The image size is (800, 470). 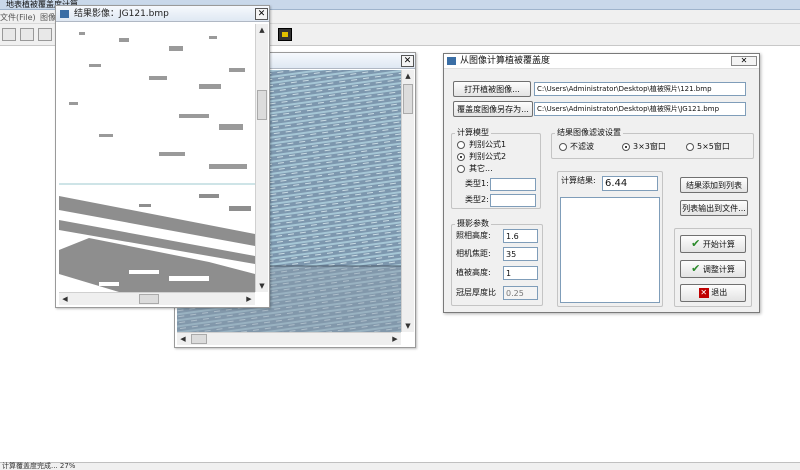 What do you see at coordinates (18, 17) in the screenshot?
I see `menu-file: 文件(File)` at bounding box center [18, 17].